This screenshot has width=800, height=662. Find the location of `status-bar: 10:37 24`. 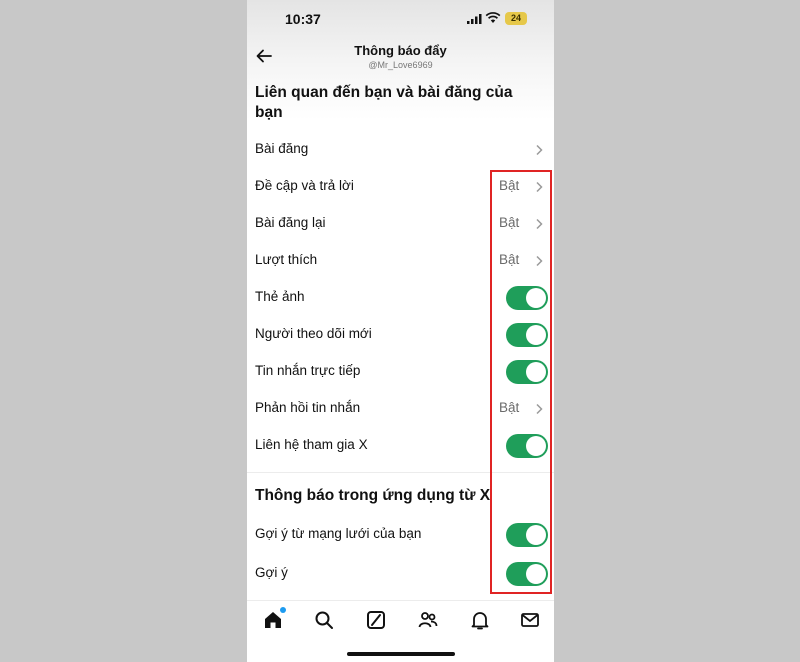

status-bar: 10:37 24 is located at coordinates (400, 20).